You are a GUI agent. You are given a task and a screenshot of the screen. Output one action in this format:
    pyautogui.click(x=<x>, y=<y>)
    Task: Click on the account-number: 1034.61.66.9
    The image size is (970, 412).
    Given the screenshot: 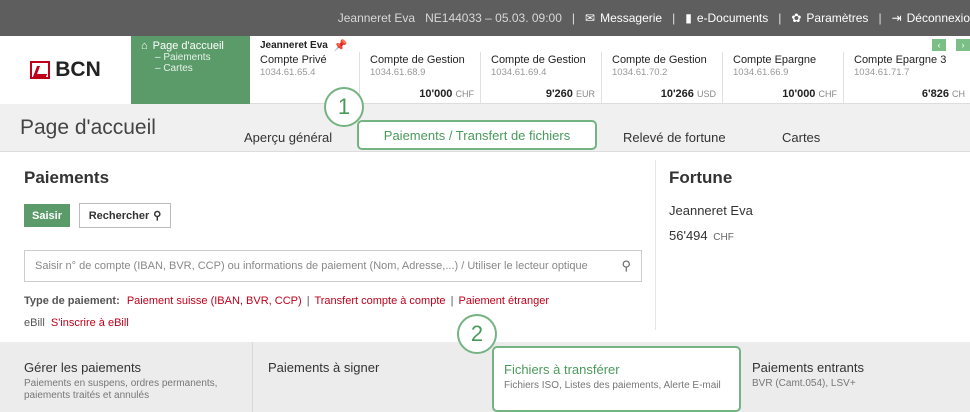 What is the action you would take?
    pyautogui.click(x=761, y=72)
    